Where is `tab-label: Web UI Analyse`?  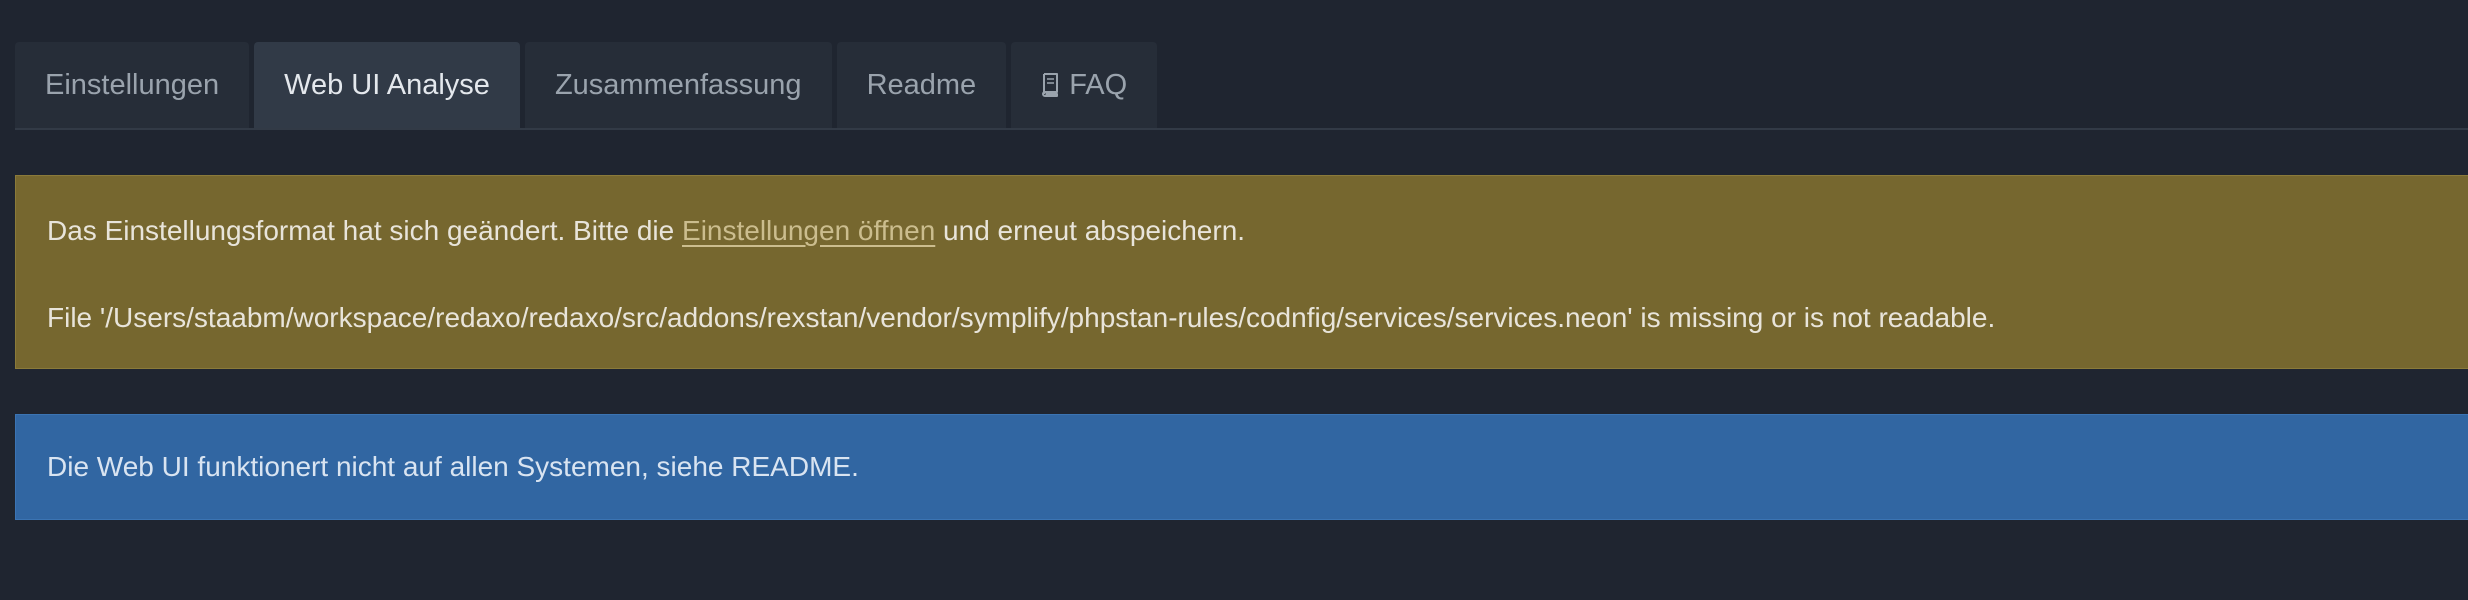
tab-label: Web UI Analyse is located at coordinates (387, 84).